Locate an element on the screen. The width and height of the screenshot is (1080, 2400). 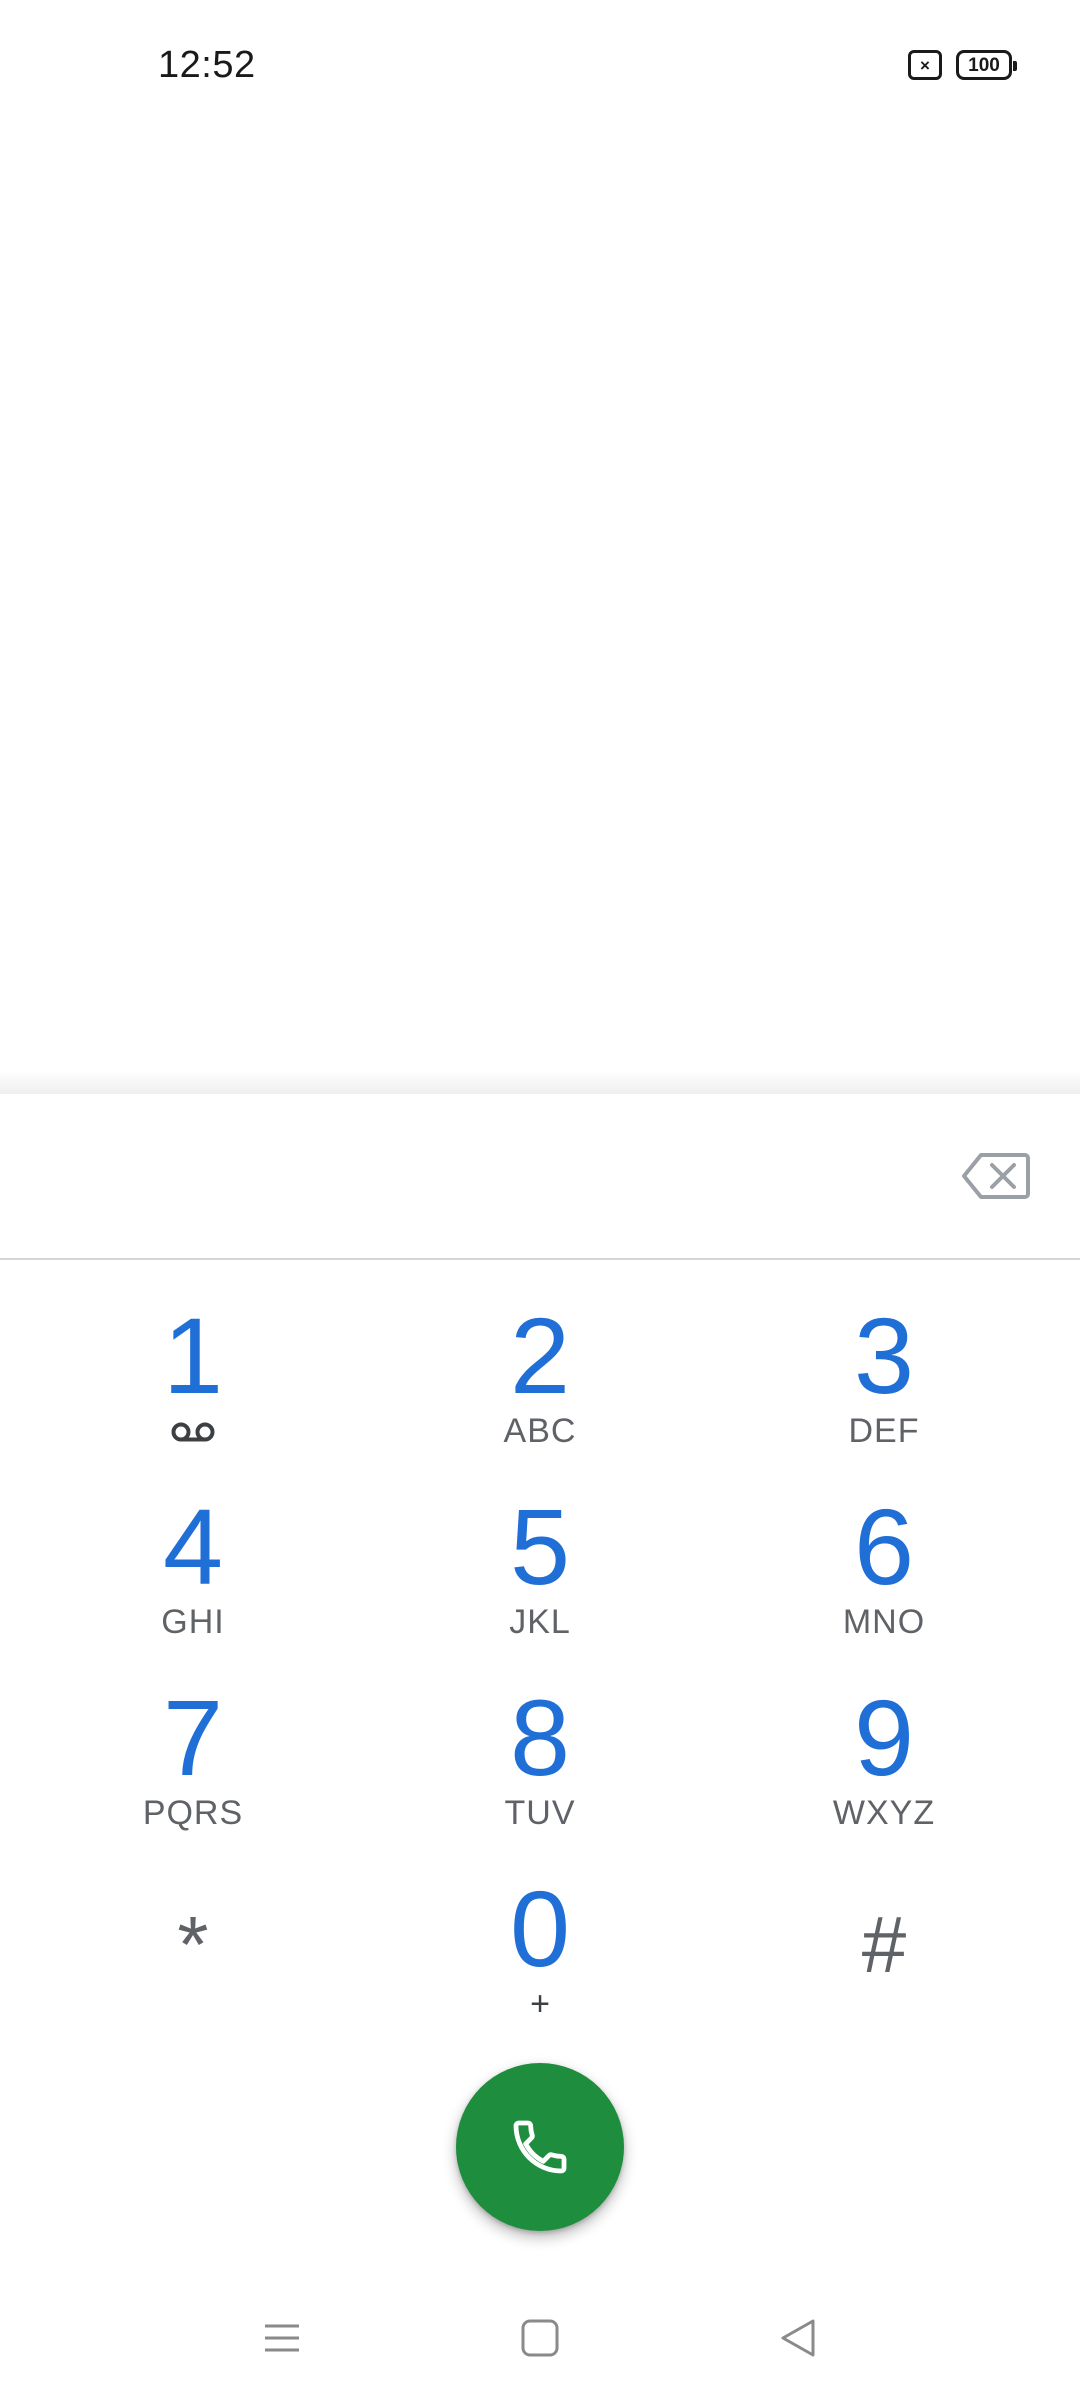
key-6: 6 MNO is located at coordinates (884, 1566).